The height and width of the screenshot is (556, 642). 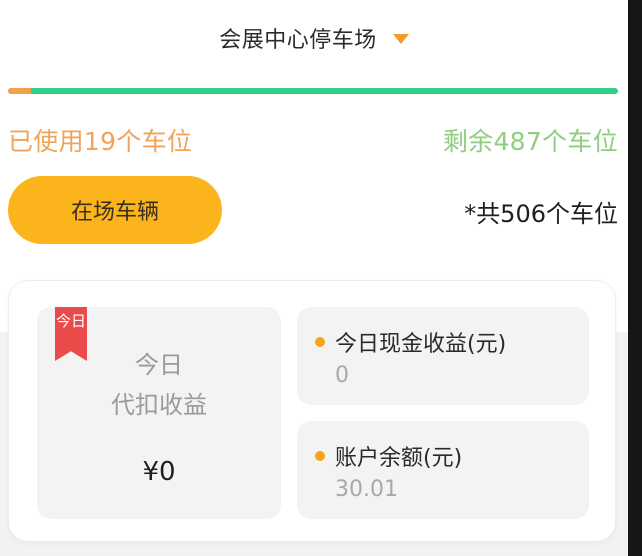 I want to click on occupied-segment, so click(x=19, y=91).